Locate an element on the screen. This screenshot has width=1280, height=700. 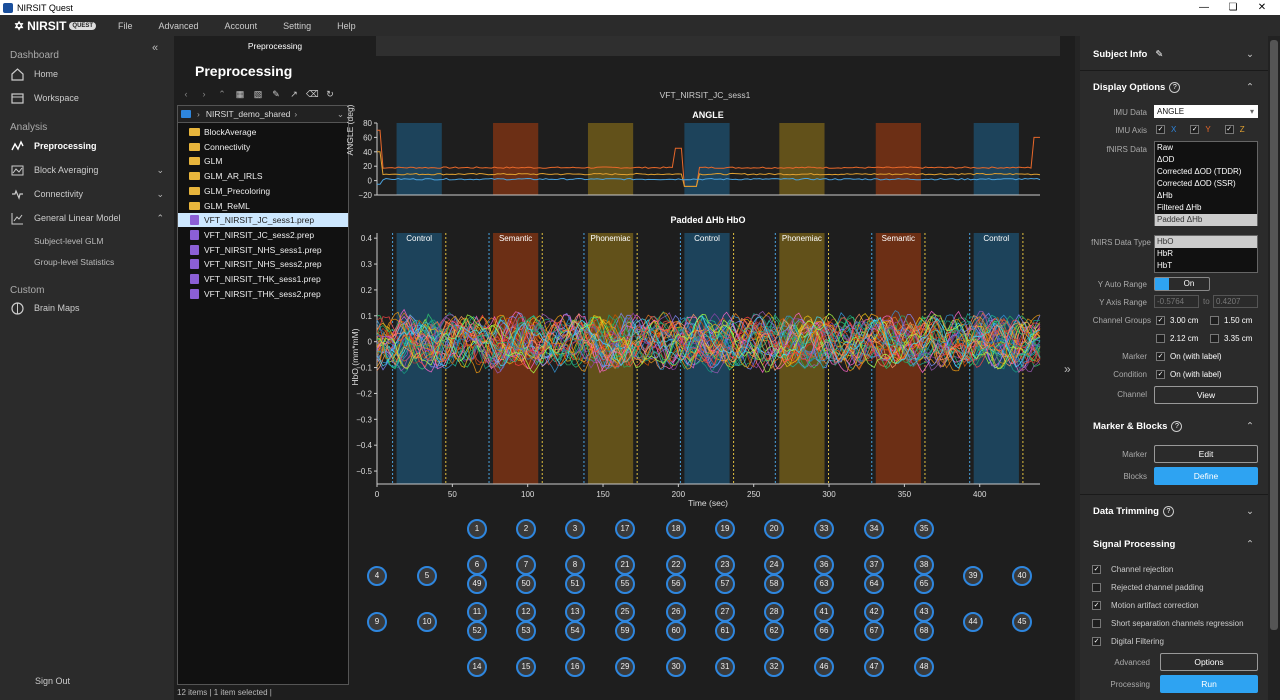
channel-button: 10 is located at coordinates (427, 622).